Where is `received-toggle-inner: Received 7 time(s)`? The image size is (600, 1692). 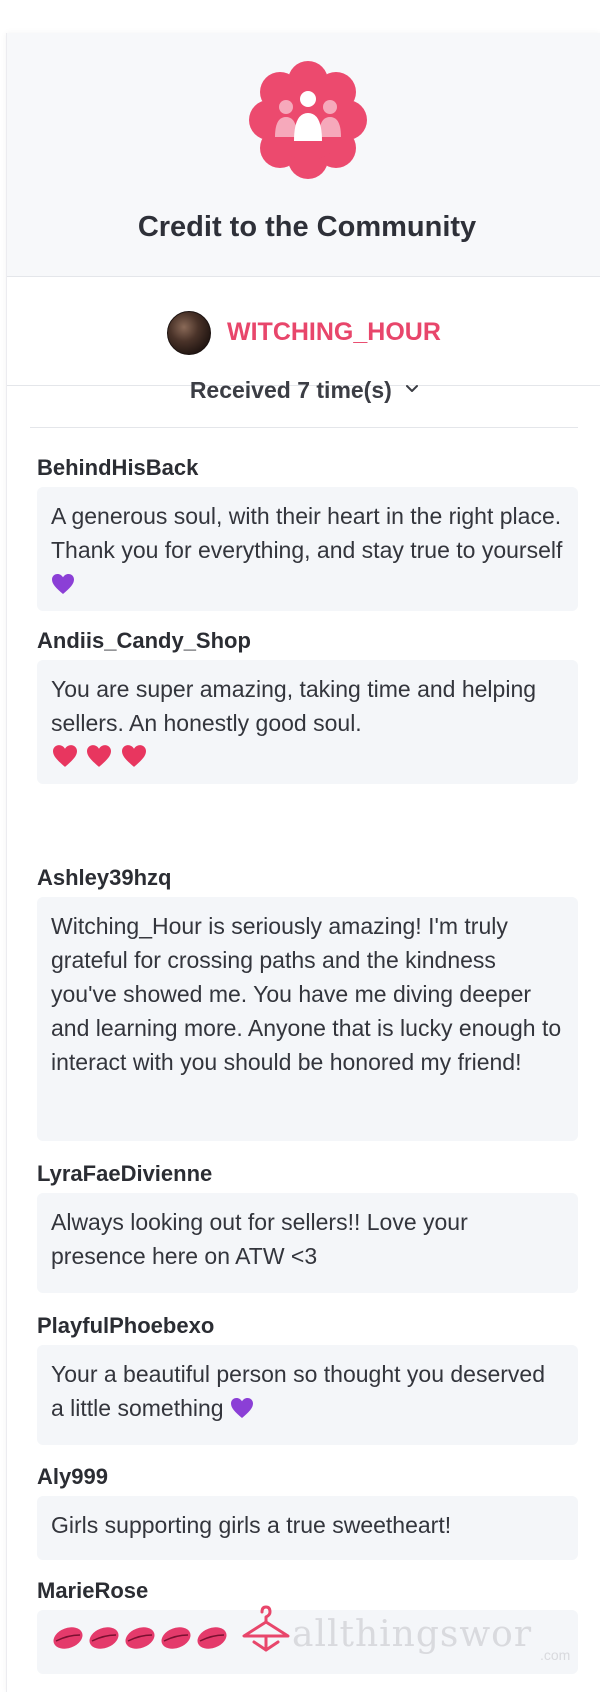 received-toggle-inner: Received 7 time(s) is located at coordinates (304, 390).